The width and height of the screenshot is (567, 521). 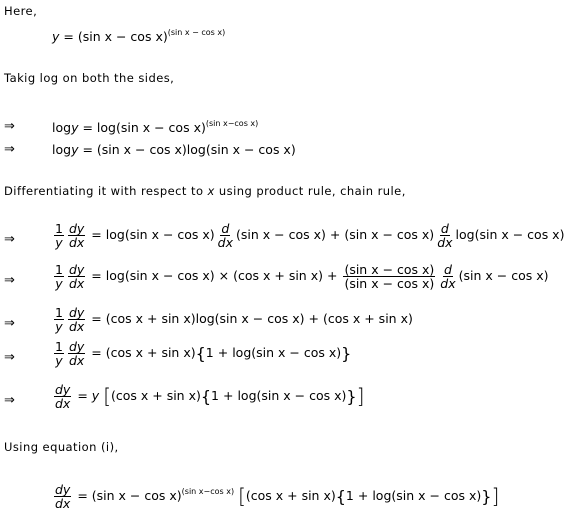 I want to click on exponent: (sin x−cos x), so click(x=232, y=123).